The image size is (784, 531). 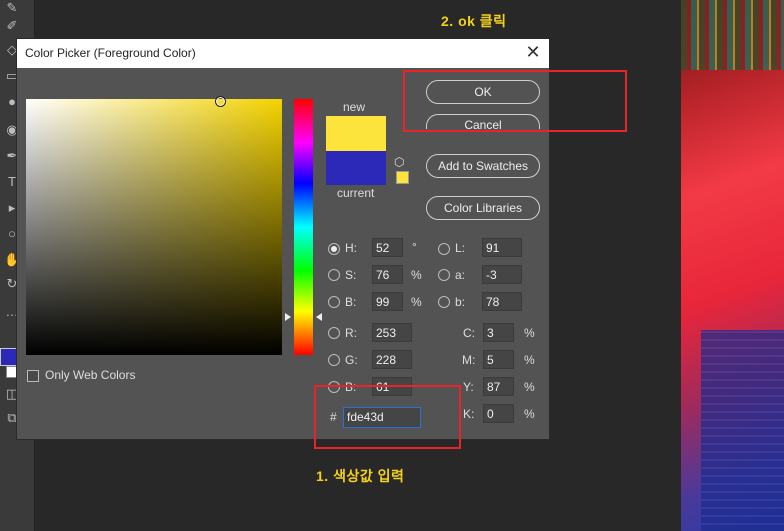 What do you see at coordinates (12, 8) in the screenshot?
I see `eyedropper-tool-icon: ✎` at bounding box center [12, 8].